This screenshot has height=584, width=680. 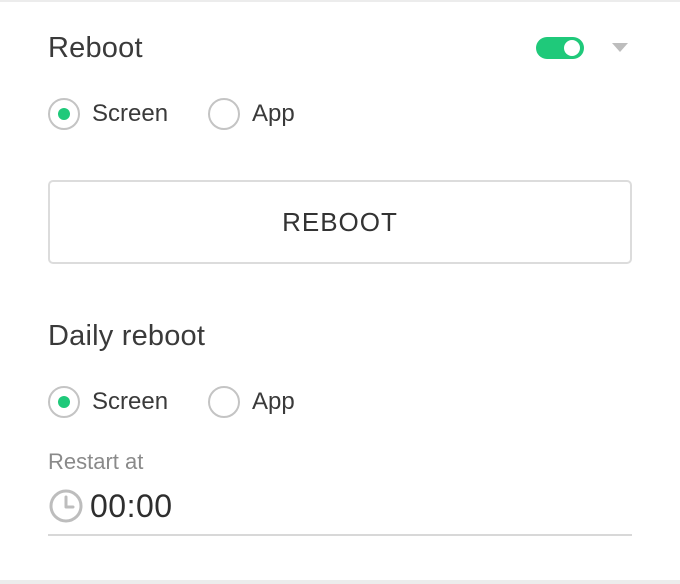 I want to click on restart-time-field: 00:00, so click(x=340, y=509).